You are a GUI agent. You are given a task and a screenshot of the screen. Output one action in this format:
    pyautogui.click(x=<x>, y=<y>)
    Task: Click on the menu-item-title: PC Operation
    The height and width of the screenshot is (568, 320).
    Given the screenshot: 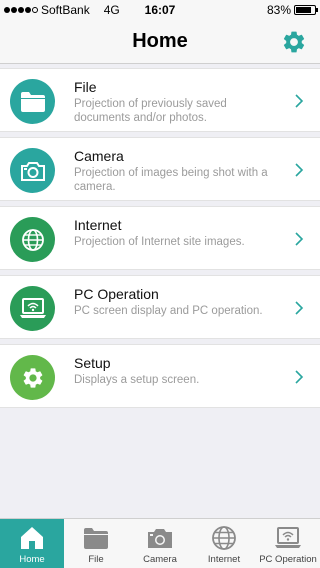 What is the action you would take?
    pyautogui.click(x=116, y=294)
    